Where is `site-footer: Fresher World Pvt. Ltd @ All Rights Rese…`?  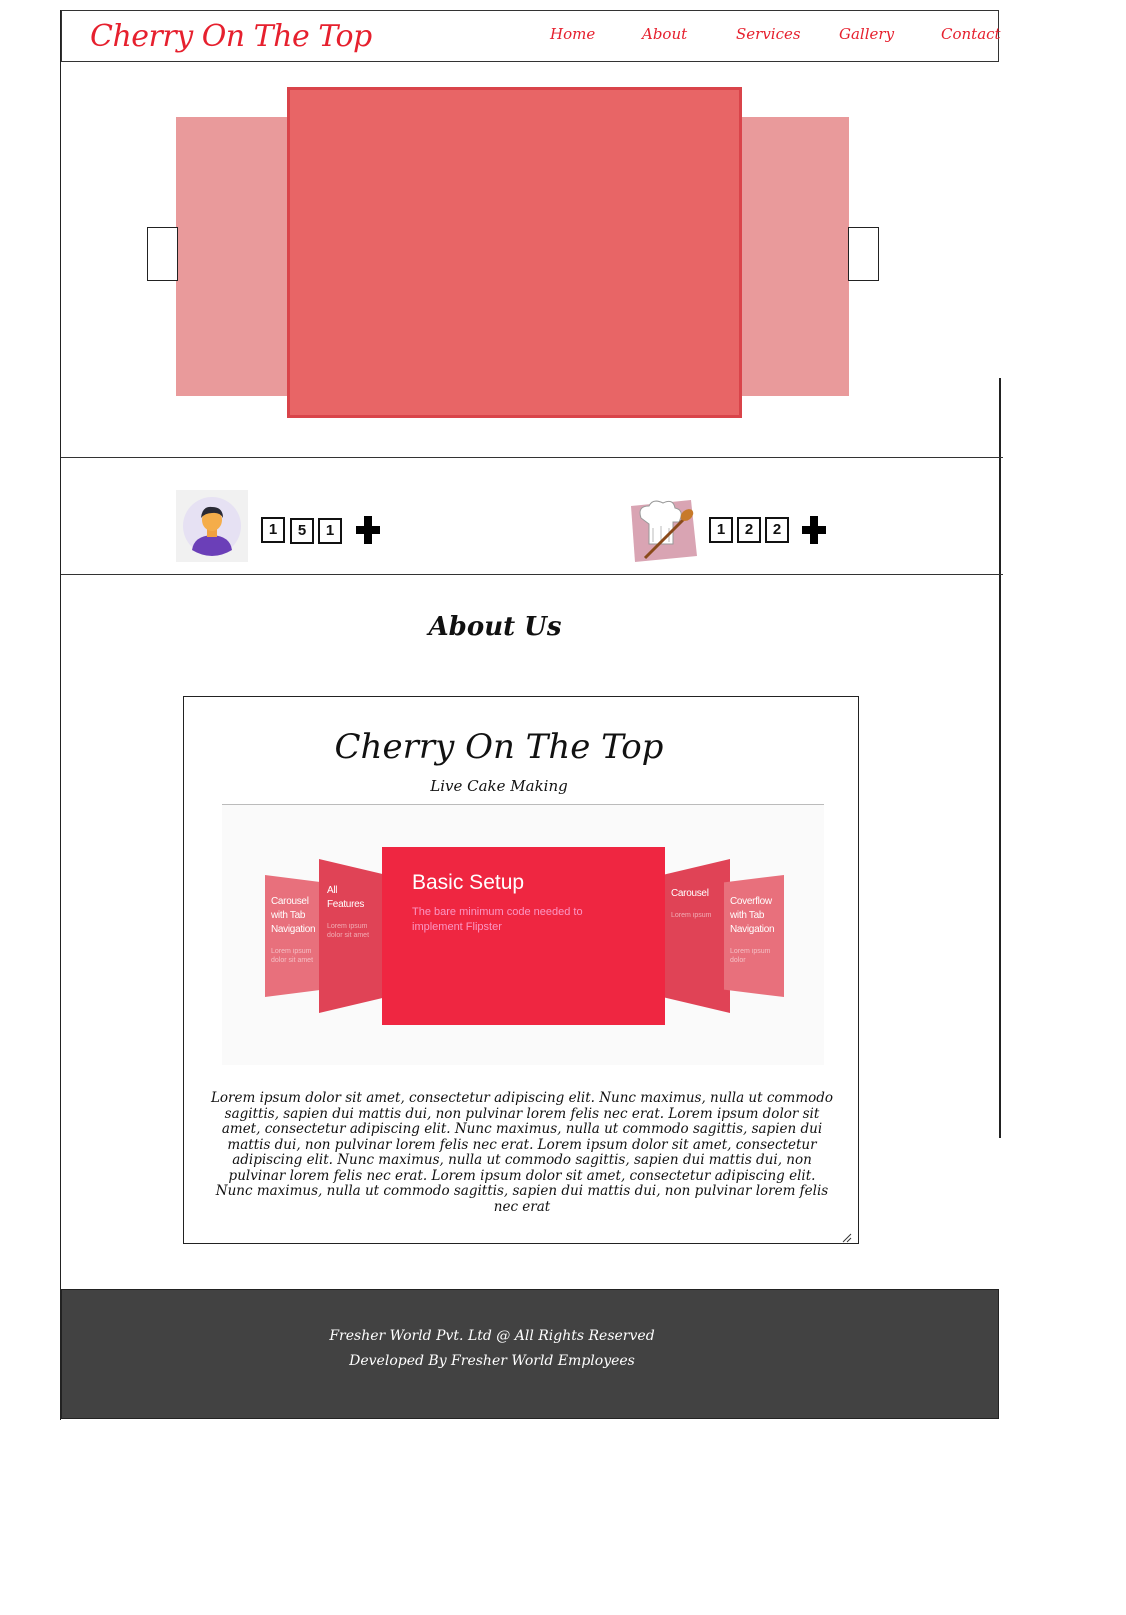 site-footer: Fresher World Pvt. Ltd @ All Rights Rese… is located at coordinates (530, 1354).